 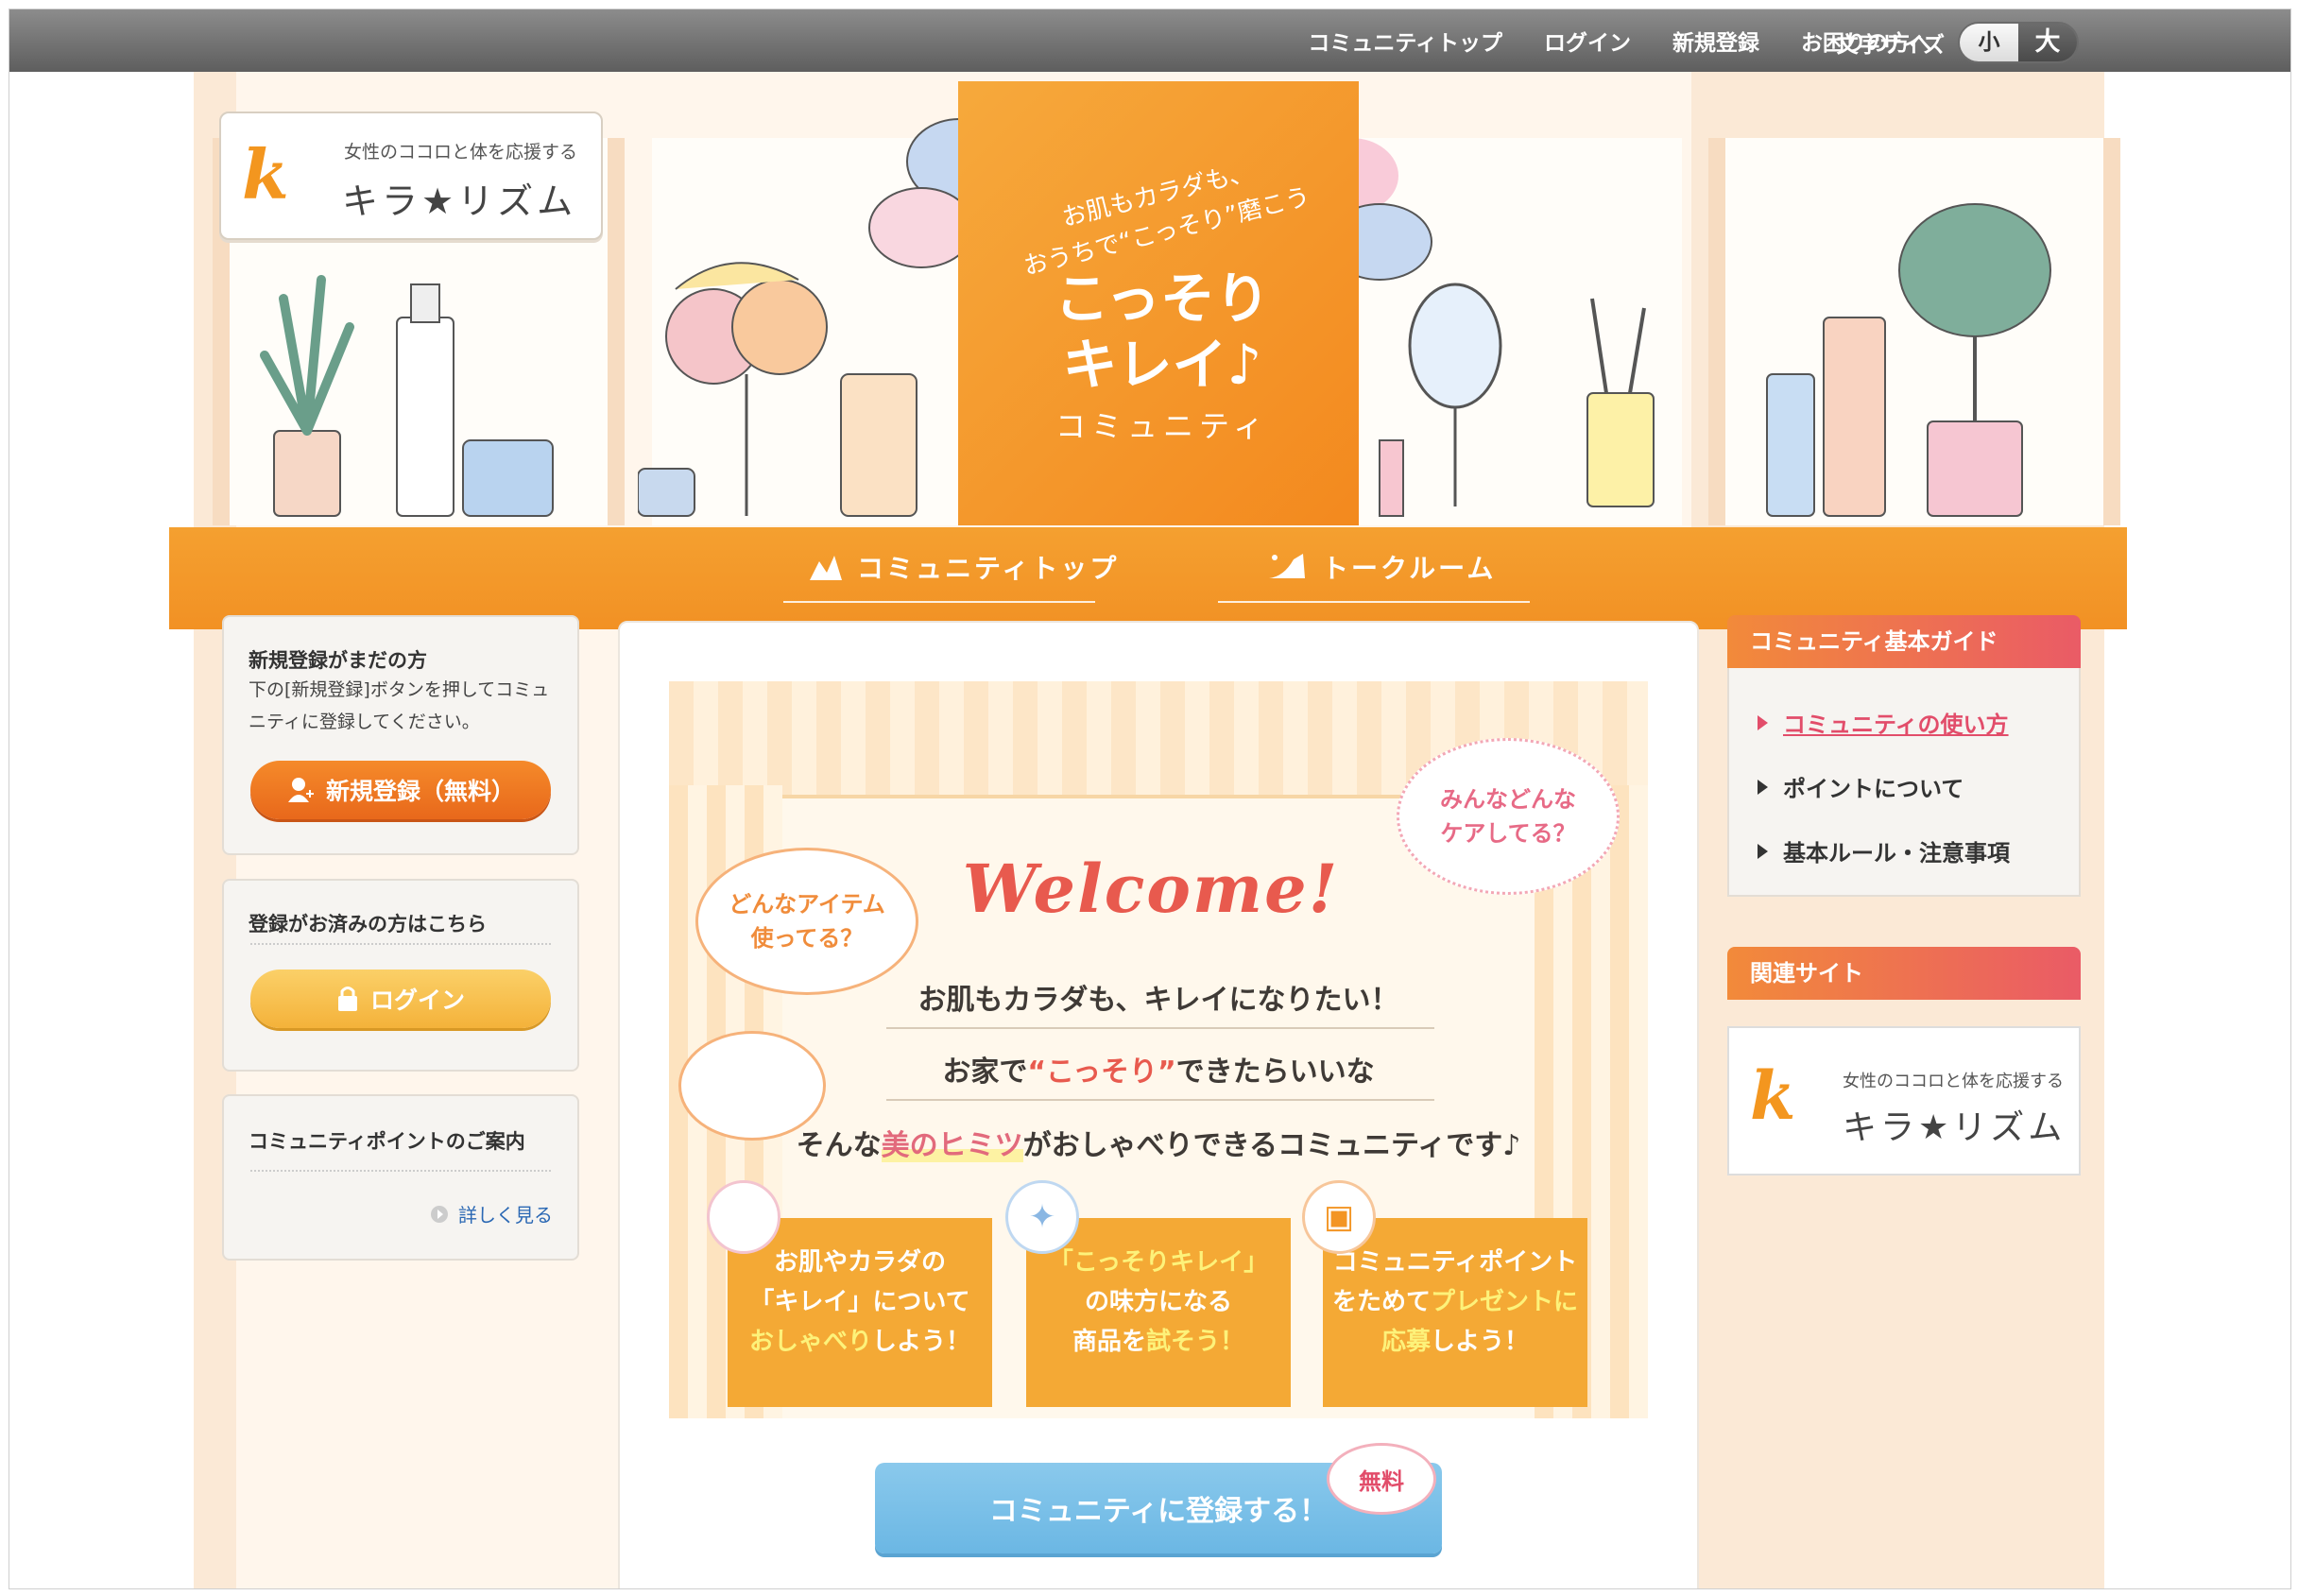 I want to click on gift-icon: ▣, so click(x=1339, y=1217).